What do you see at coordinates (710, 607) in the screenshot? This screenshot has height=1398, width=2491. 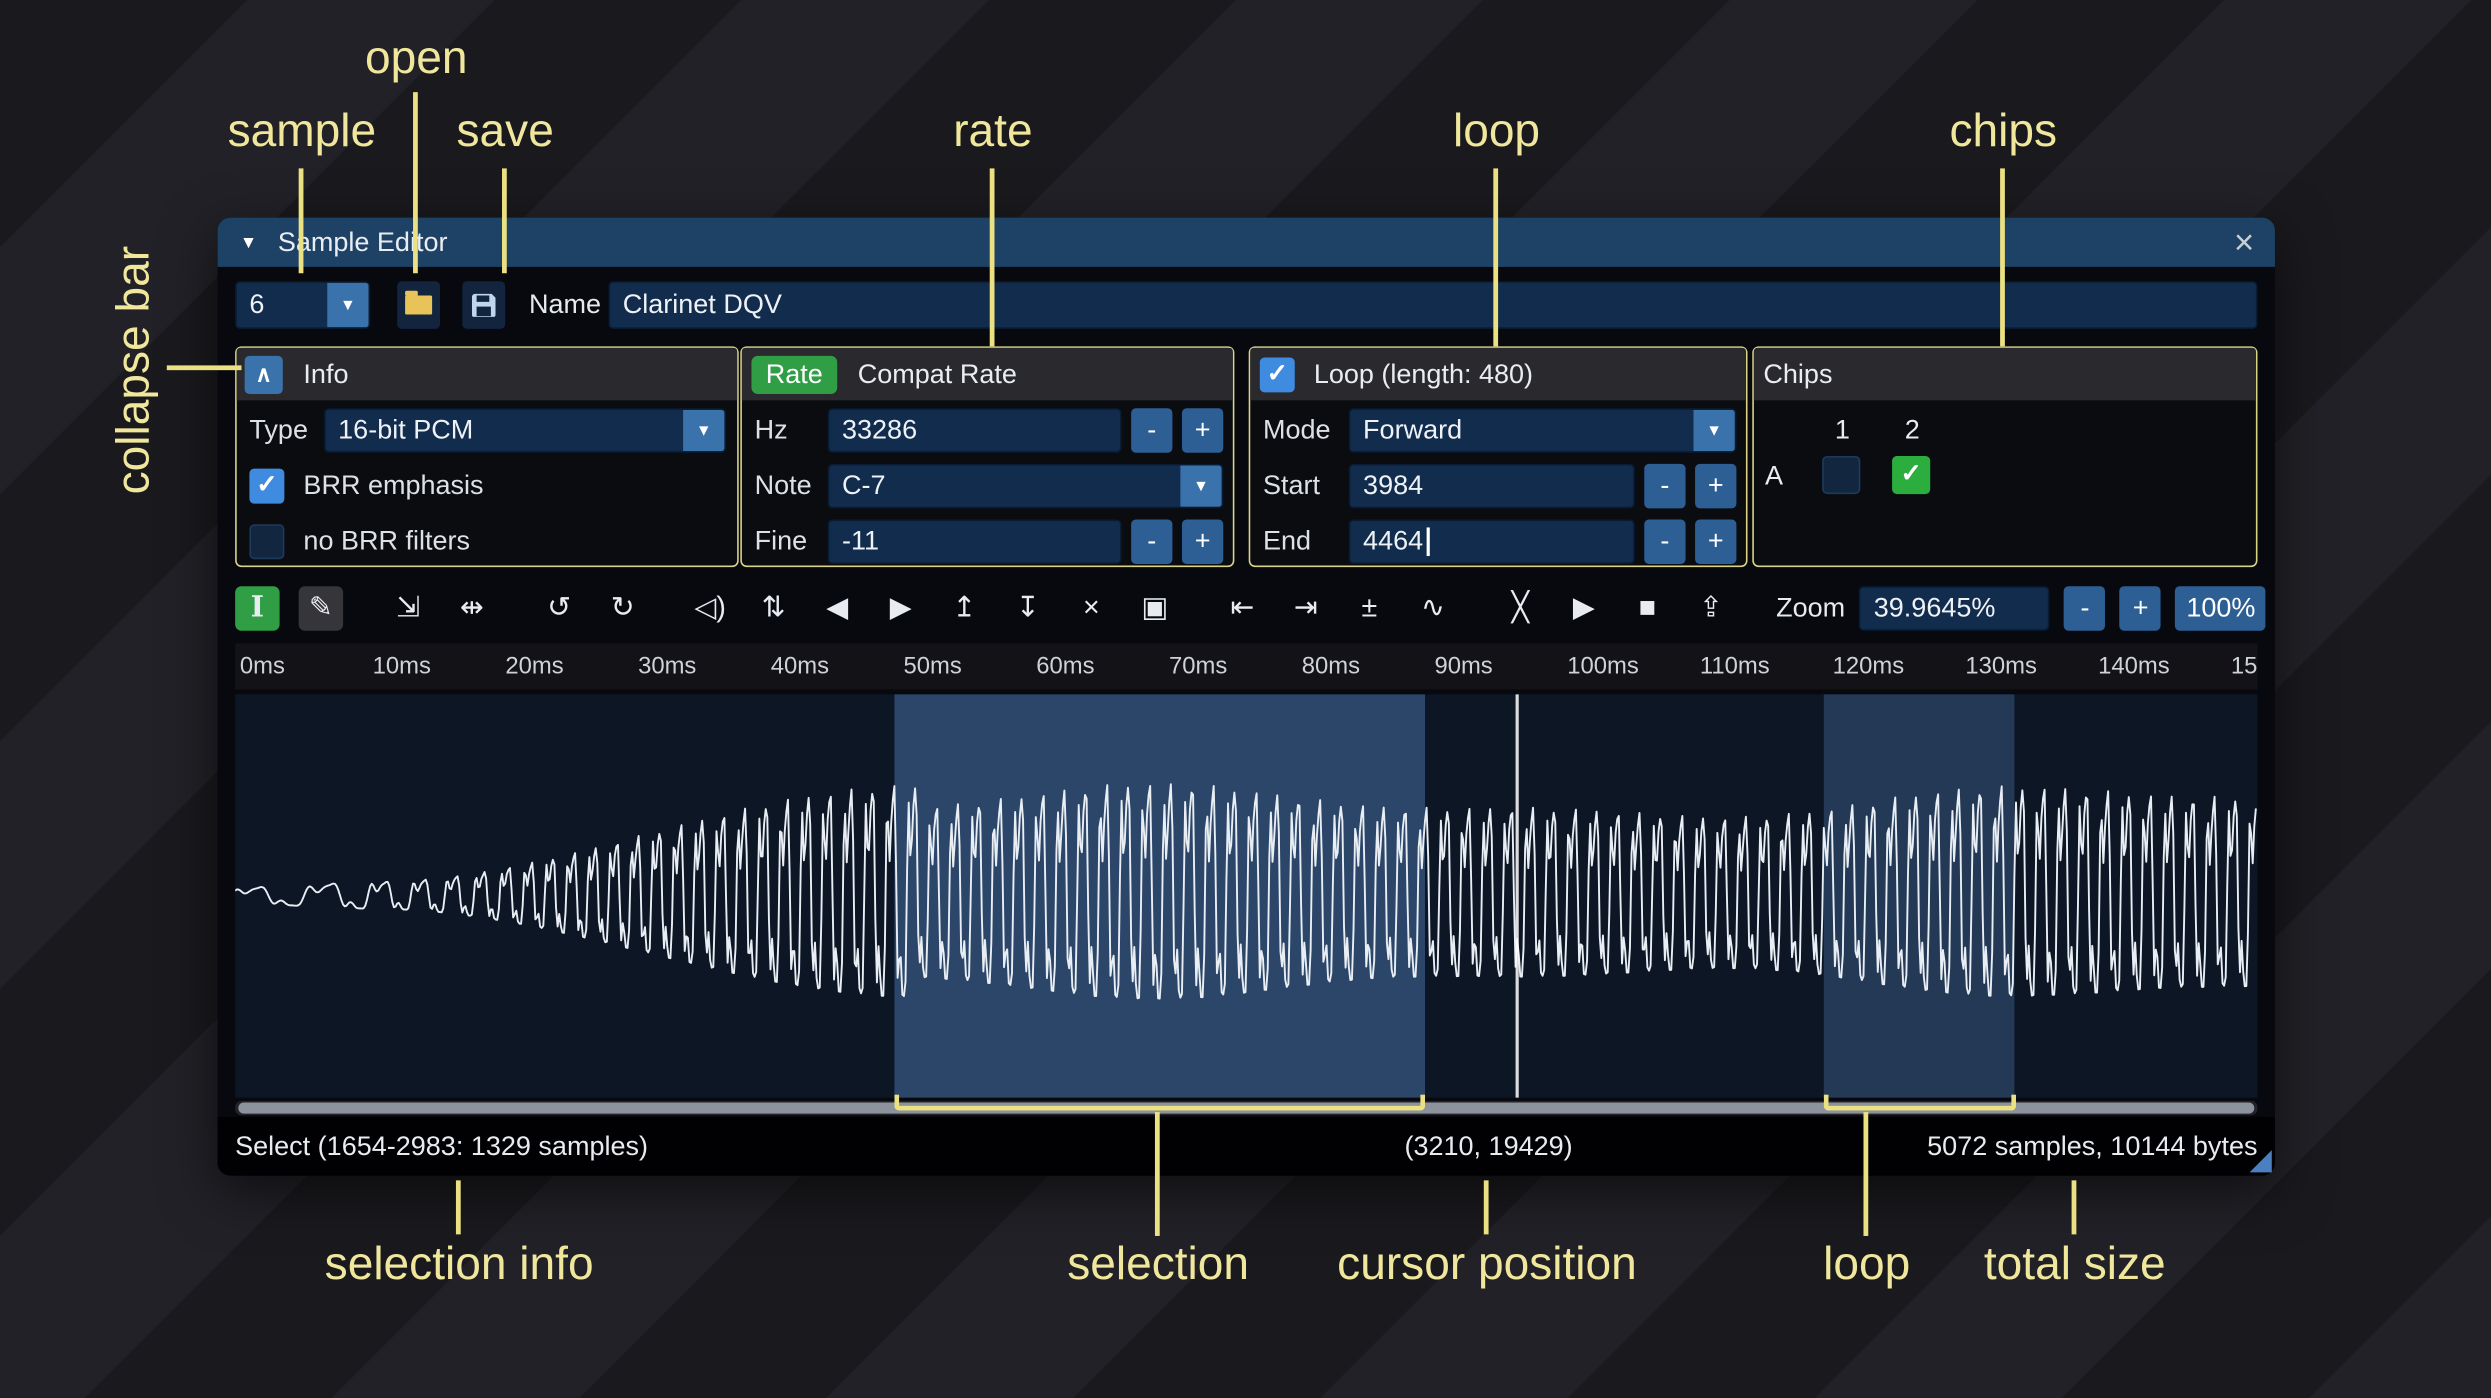 I see `amplify-icon: ◁)` at bounding box center [710, 607].